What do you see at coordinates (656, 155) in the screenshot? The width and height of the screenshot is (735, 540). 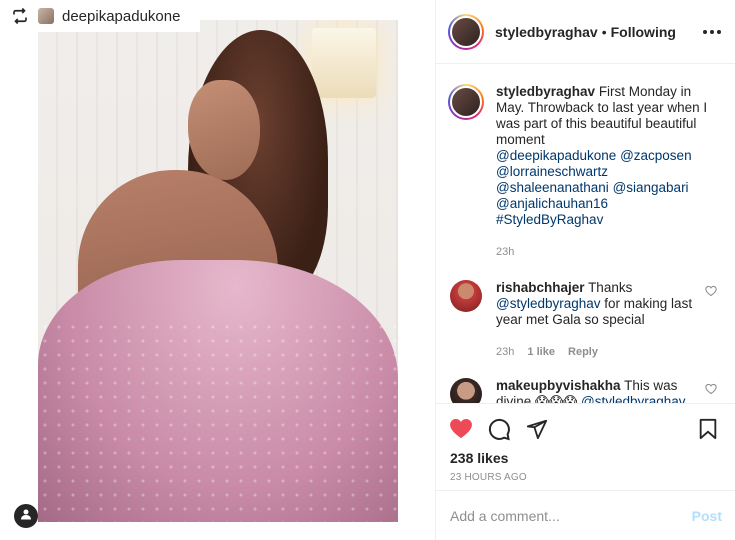 I see `mention-link: @zacposen` at bounding box center [656, 155].